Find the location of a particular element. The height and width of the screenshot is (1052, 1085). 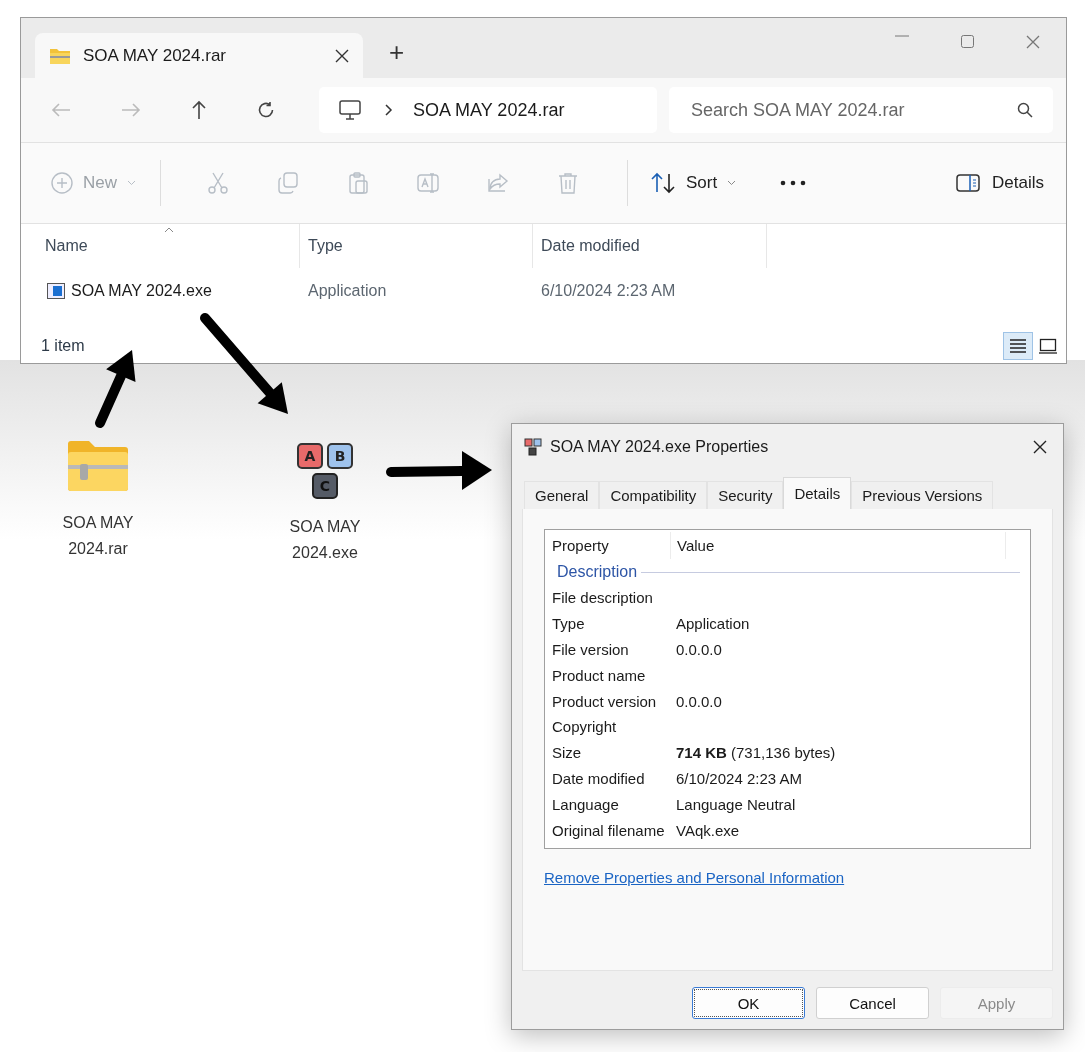

search-icon is located at coordinates (1025, 110).